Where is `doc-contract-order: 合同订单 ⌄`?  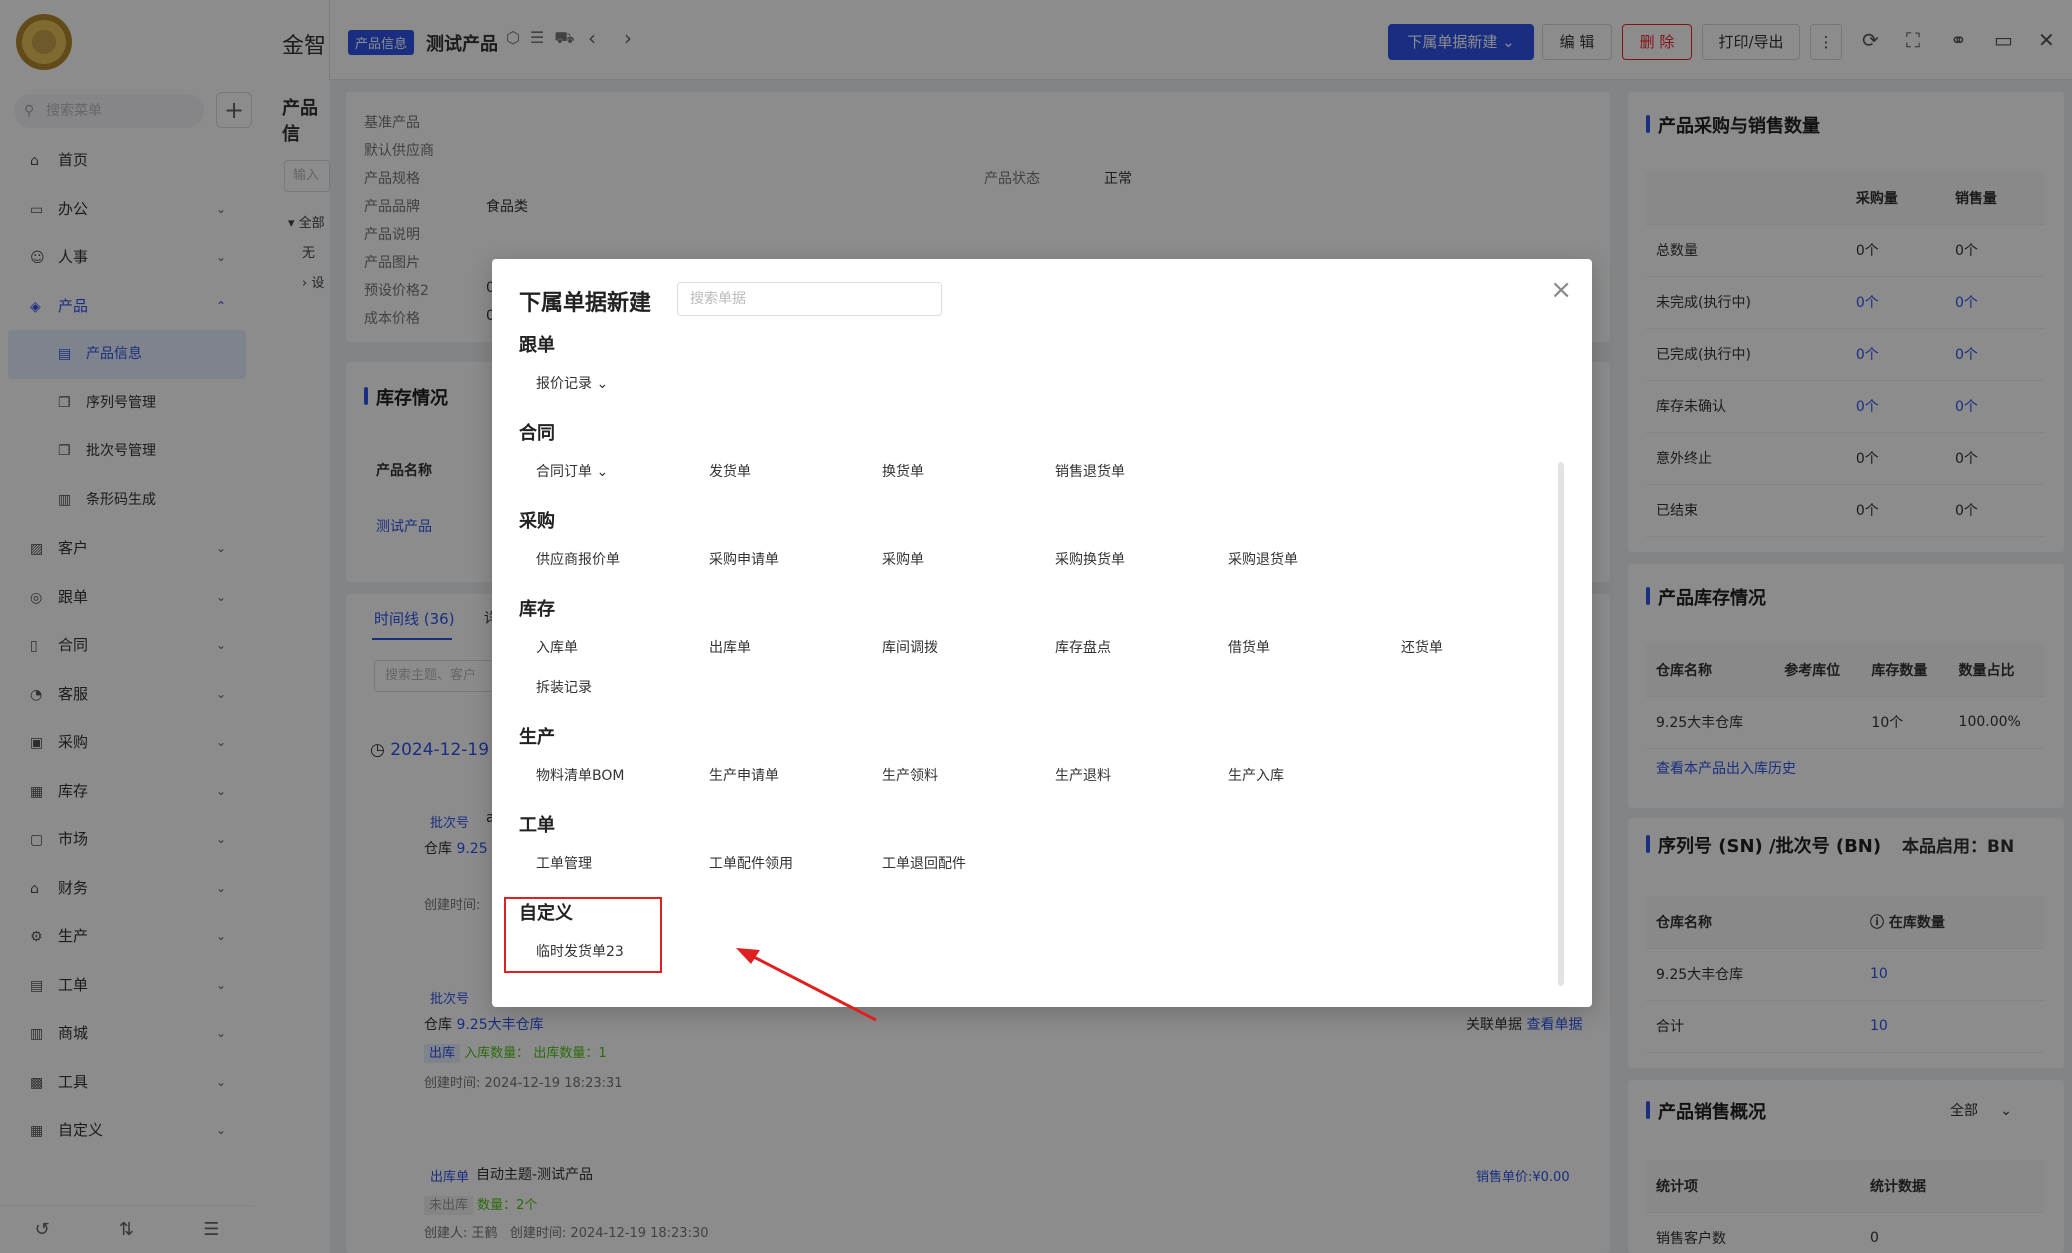
doc-contract-order: 合同订单 ⌄ is located at coordinates (572, 471).